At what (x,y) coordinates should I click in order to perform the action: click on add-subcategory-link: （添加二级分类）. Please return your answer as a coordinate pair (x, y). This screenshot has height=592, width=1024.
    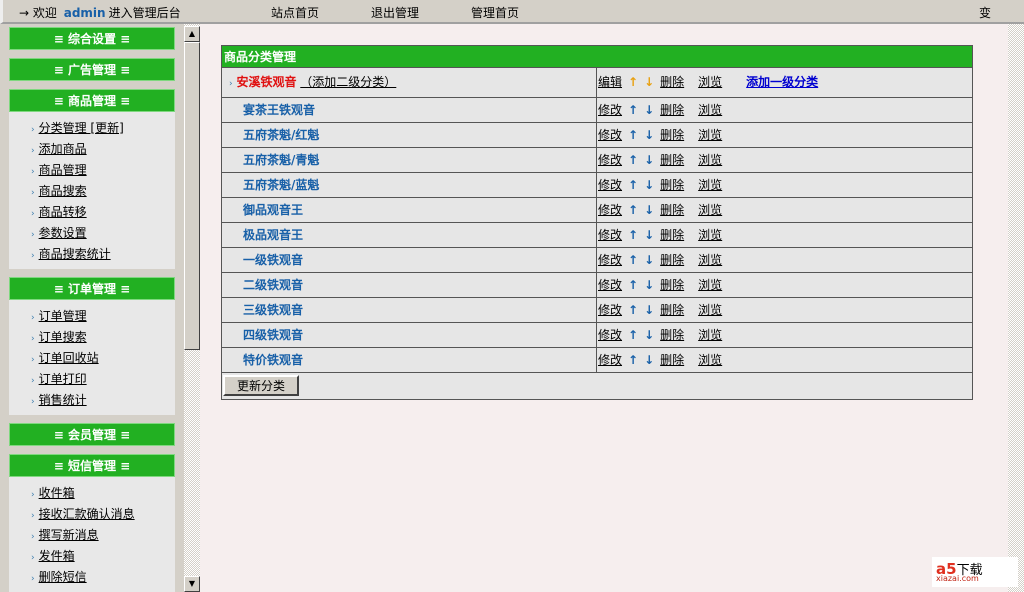
    Looking at the image, I should click on (348, 82).